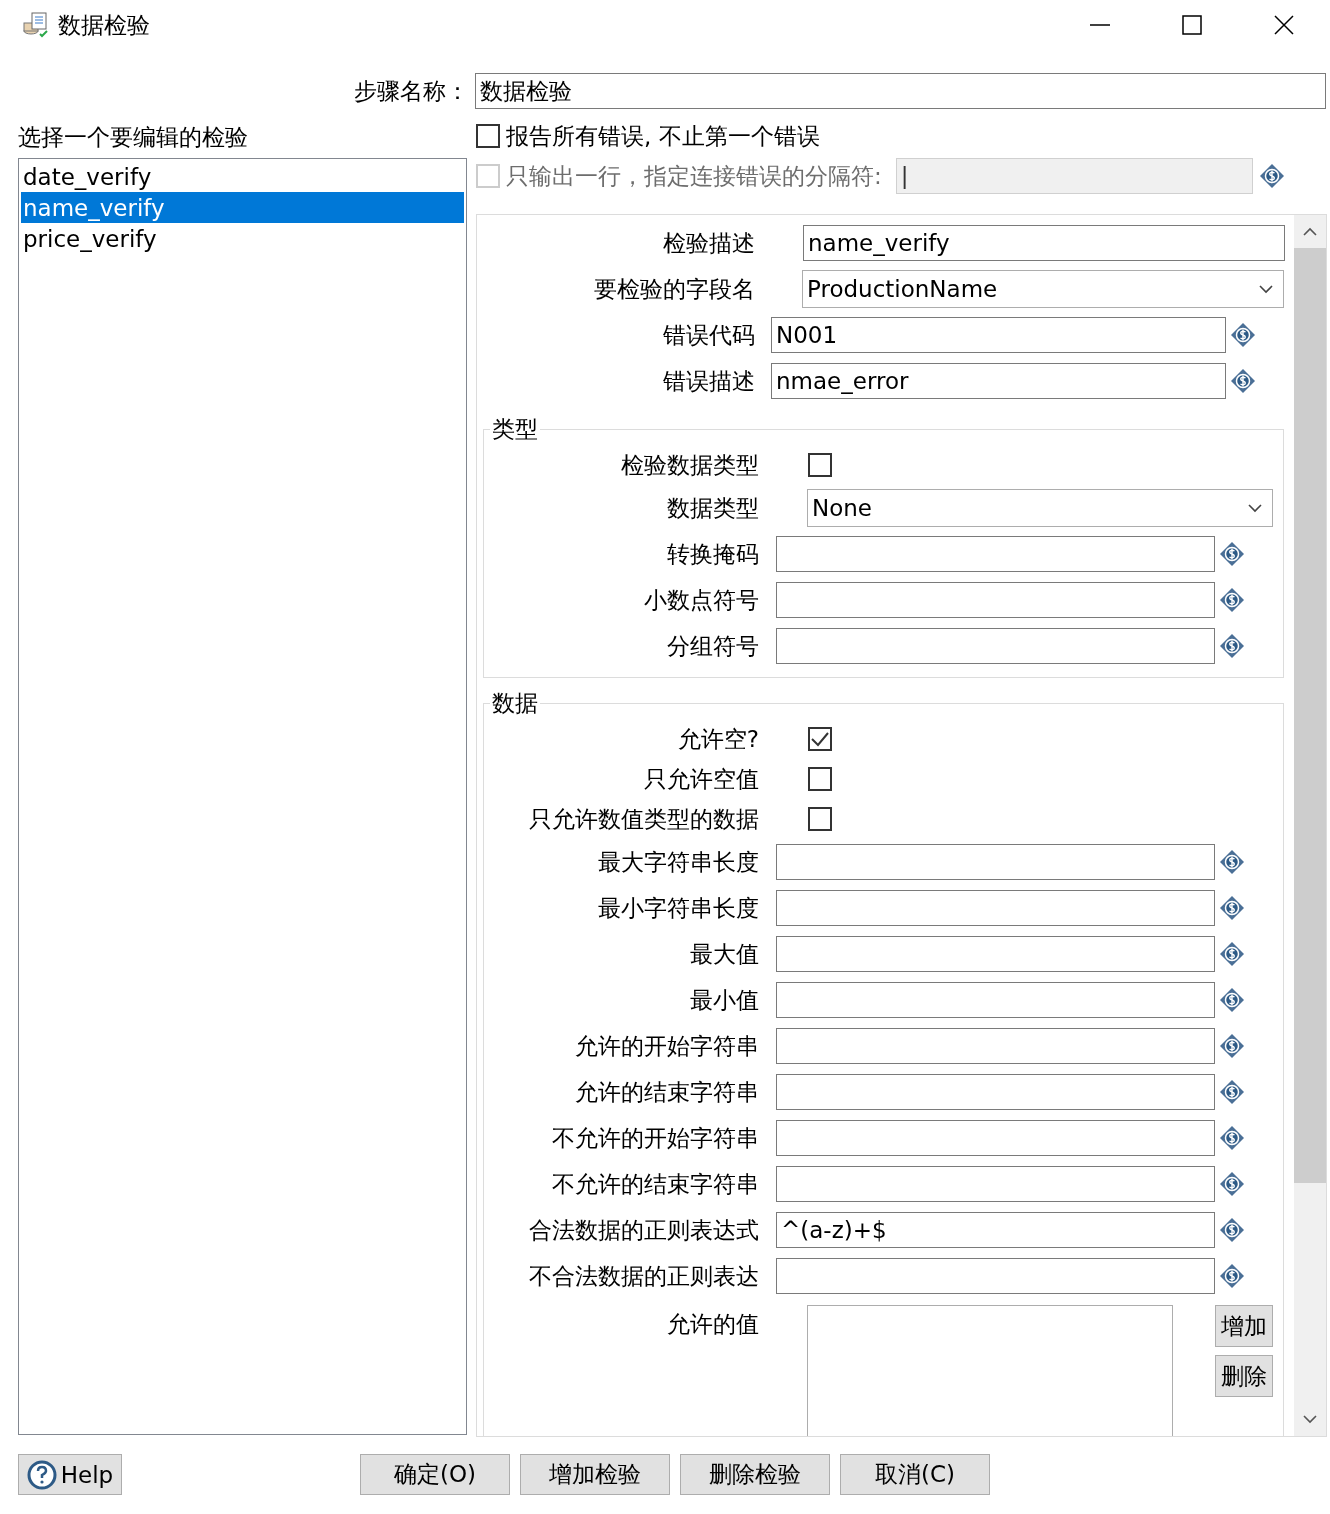 The width and height of the screenshot is (1330, 1514). What do you see at coordinates (655, 1138) in the screenshot?
I see `field-label: 不允许的开始字符串` at bounding box center [655, 1138].